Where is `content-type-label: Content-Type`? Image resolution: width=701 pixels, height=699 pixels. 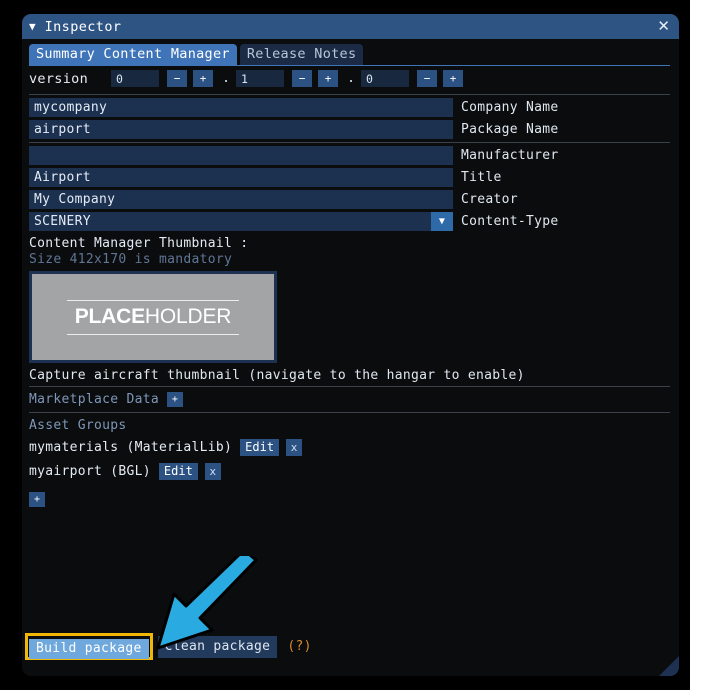 content-type-label: Content-Type is located at coordinates (510, 221).